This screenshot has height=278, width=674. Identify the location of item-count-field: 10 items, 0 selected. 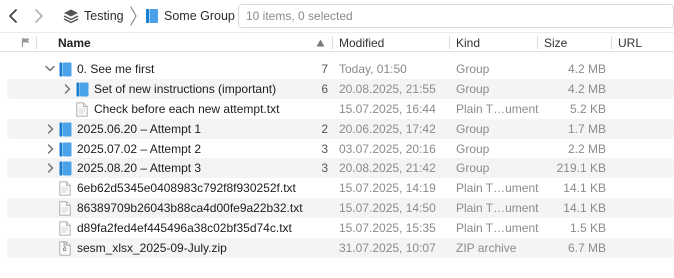
(456, 16).